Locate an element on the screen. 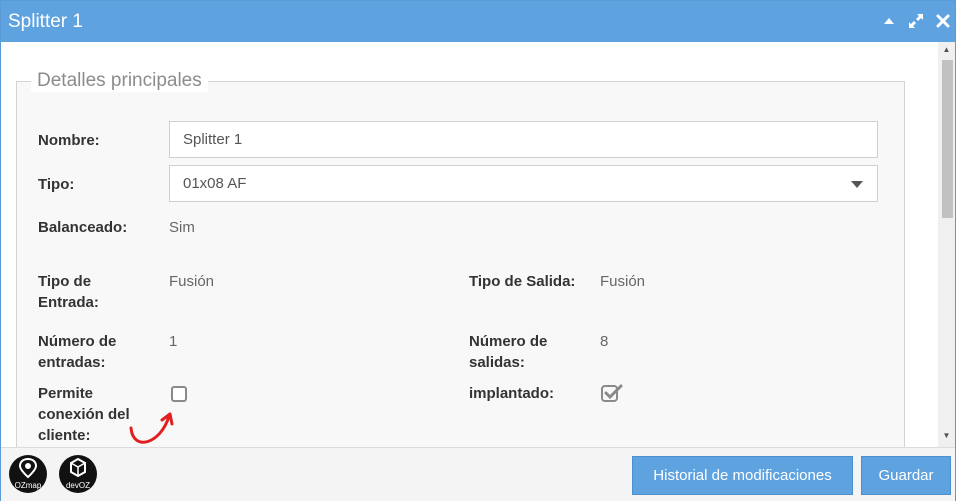  section-legend: Detalles principales is located at coordinates (119, 81).